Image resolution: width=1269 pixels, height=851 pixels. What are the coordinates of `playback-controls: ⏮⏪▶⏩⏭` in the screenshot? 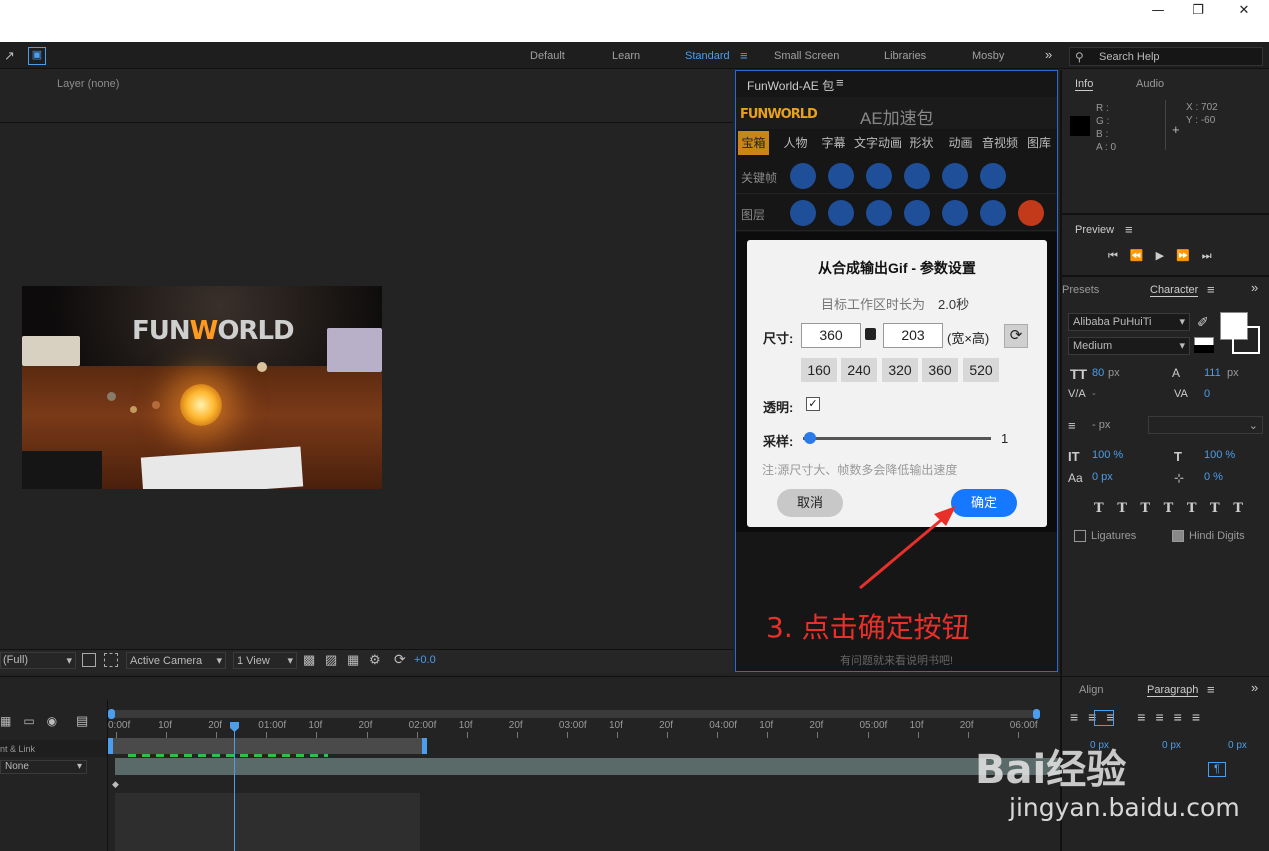 It's located at (1166, 256).